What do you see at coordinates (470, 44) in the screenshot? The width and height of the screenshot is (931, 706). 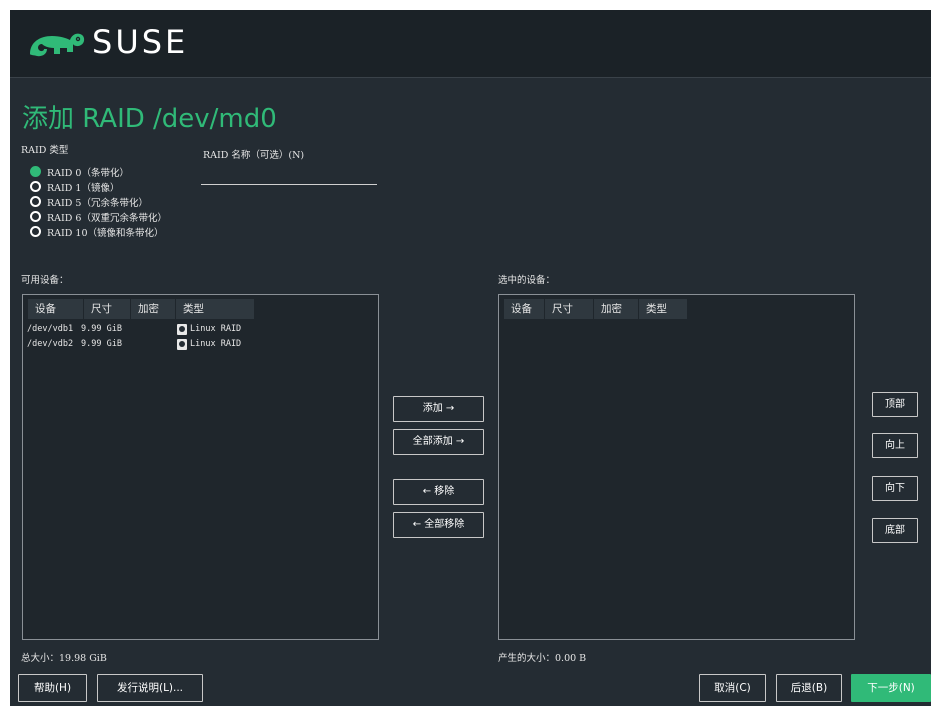 I see `header-bar: SUSE` at bounding box center [470, 44].